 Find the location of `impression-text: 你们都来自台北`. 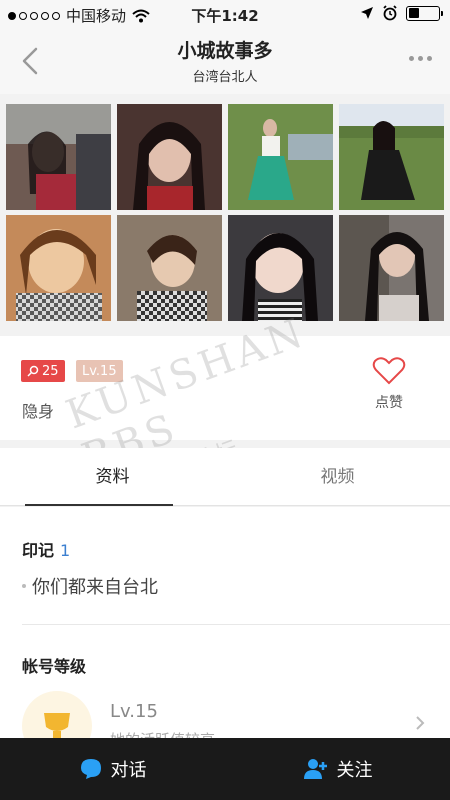

impression-text: 你们都来自台北 is located at coordinates (95, 587).